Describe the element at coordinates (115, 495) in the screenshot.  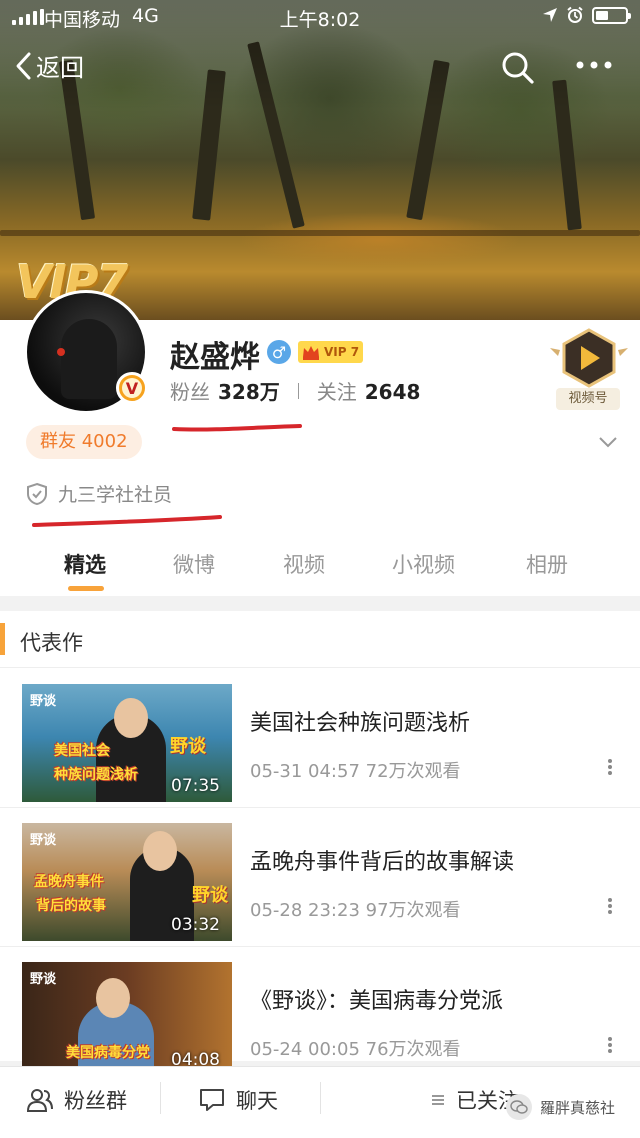
I see `organization-label: 九三学社社员` at that location.